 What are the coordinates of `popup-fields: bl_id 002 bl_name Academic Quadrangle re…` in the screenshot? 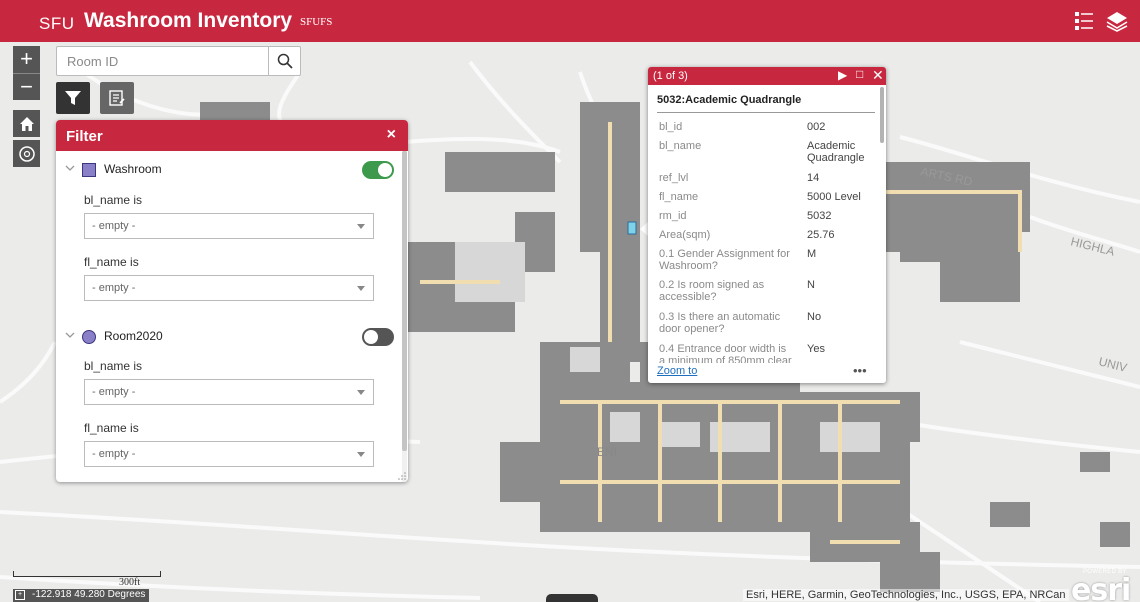 It's located at (764, 241).